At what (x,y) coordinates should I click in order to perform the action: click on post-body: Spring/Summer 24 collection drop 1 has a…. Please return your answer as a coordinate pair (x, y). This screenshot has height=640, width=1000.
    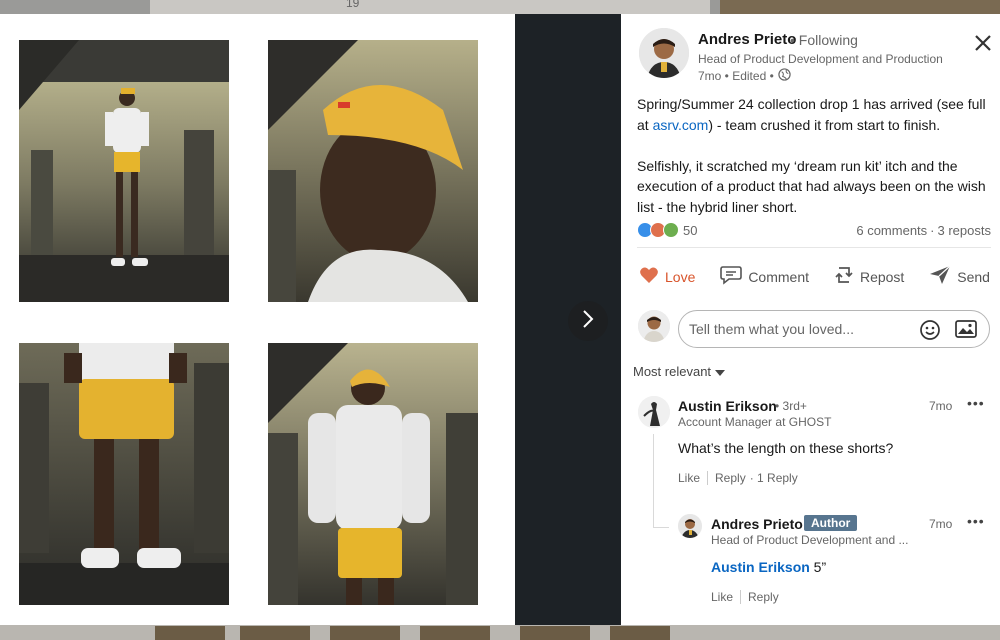
    Looking at the image, I should click on (817, 166).